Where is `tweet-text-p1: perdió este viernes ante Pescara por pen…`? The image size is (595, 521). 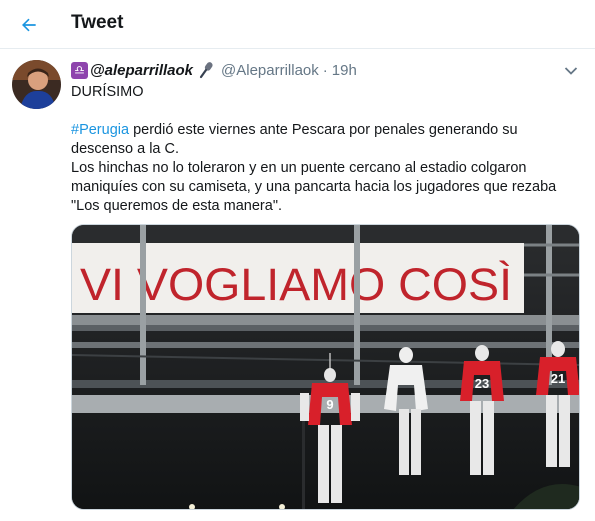 tweet-text-p1: perdió este viernes ante Pescara por pen… is located at coordinates (294, 139).